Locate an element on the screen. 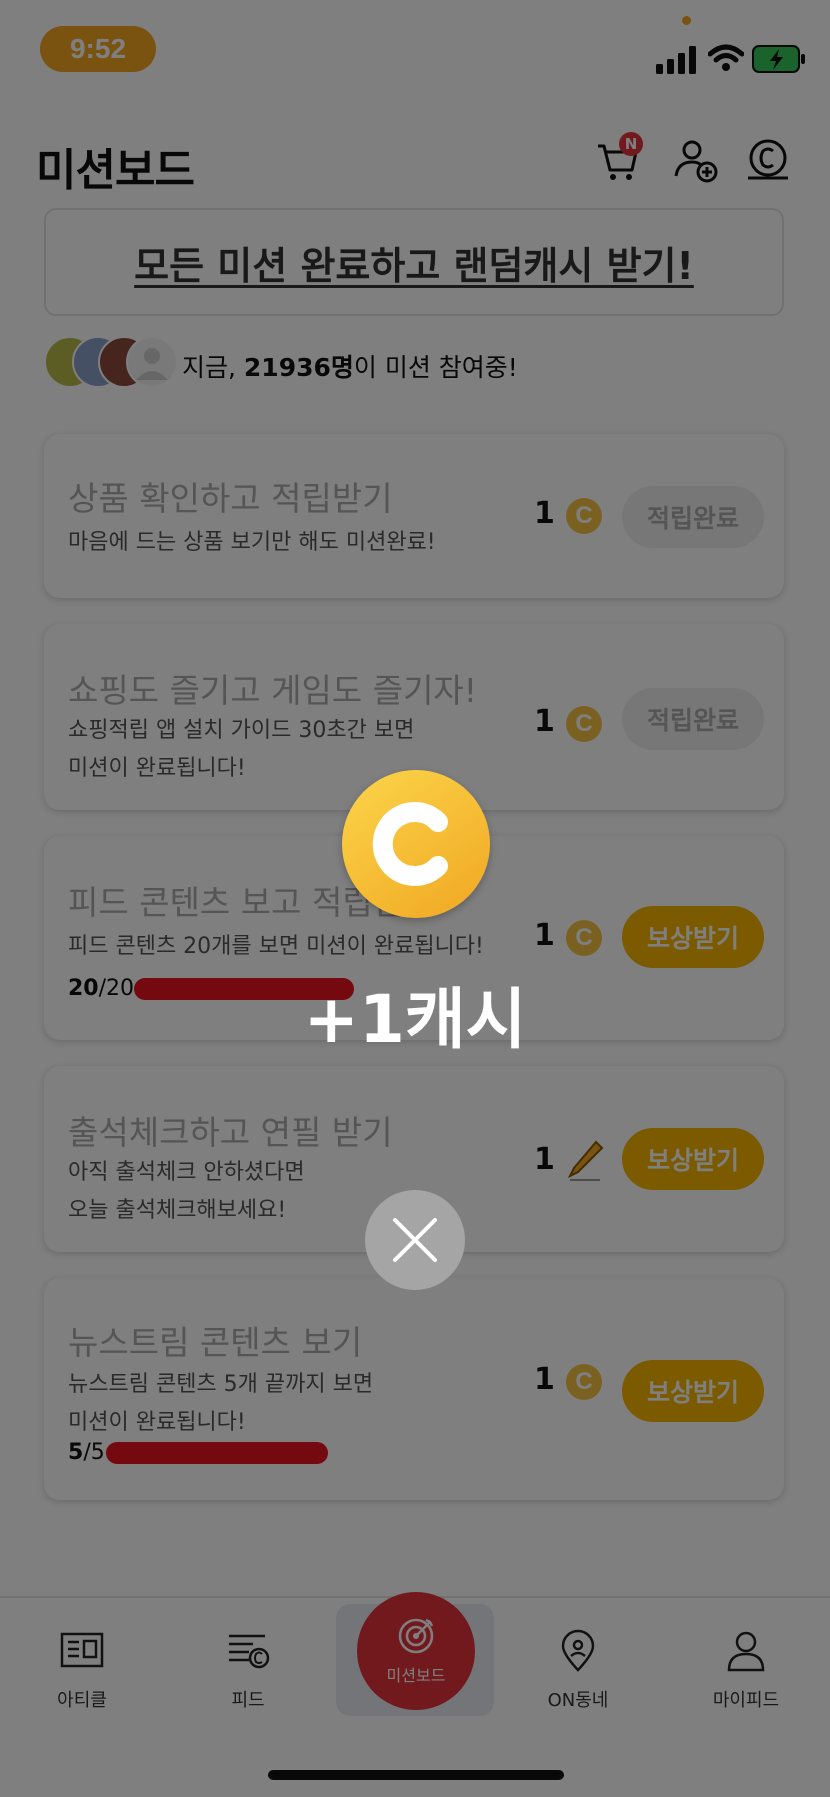 This screenshot has height=1797, width=830. cash-coin-icon is located at coordinates (416, 844).